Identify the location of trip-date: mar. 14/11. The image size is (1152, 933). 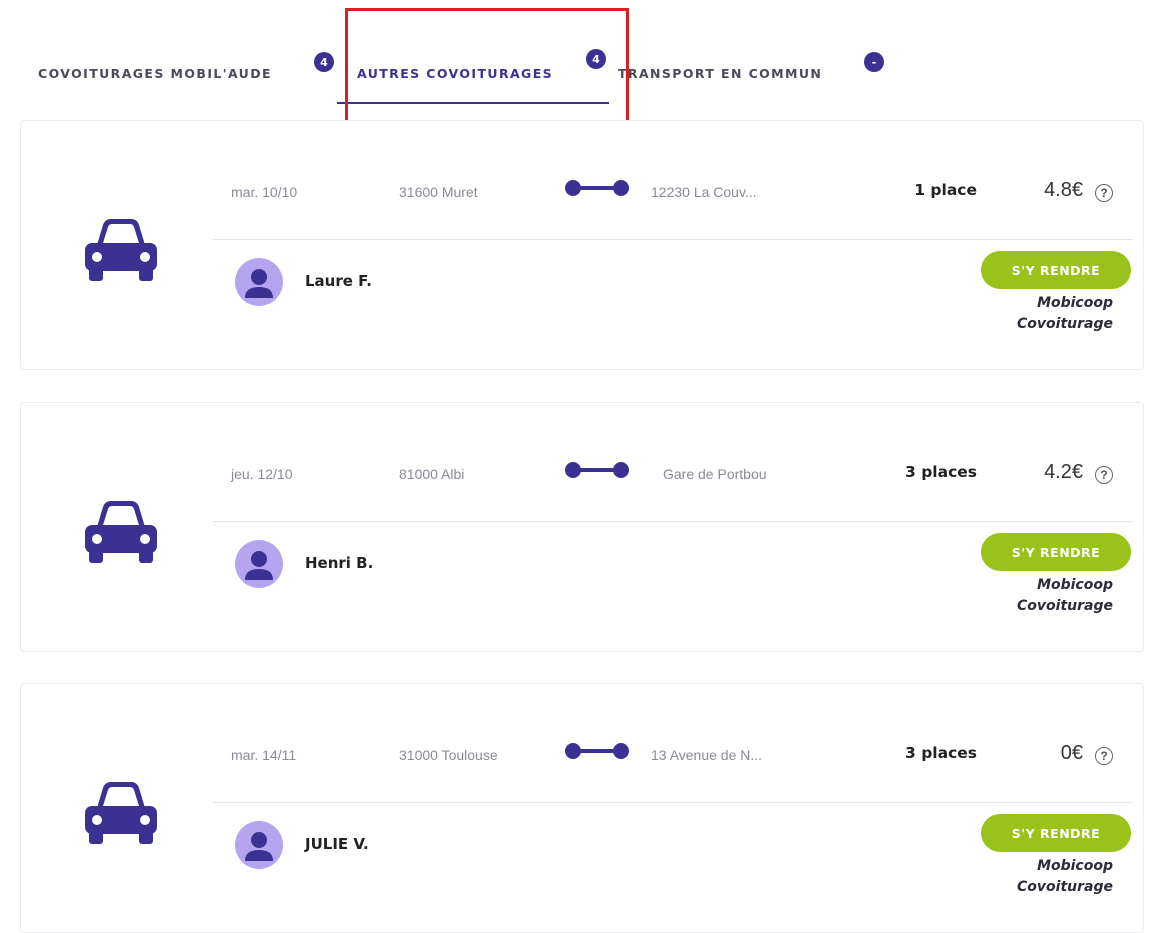
(264, 755).